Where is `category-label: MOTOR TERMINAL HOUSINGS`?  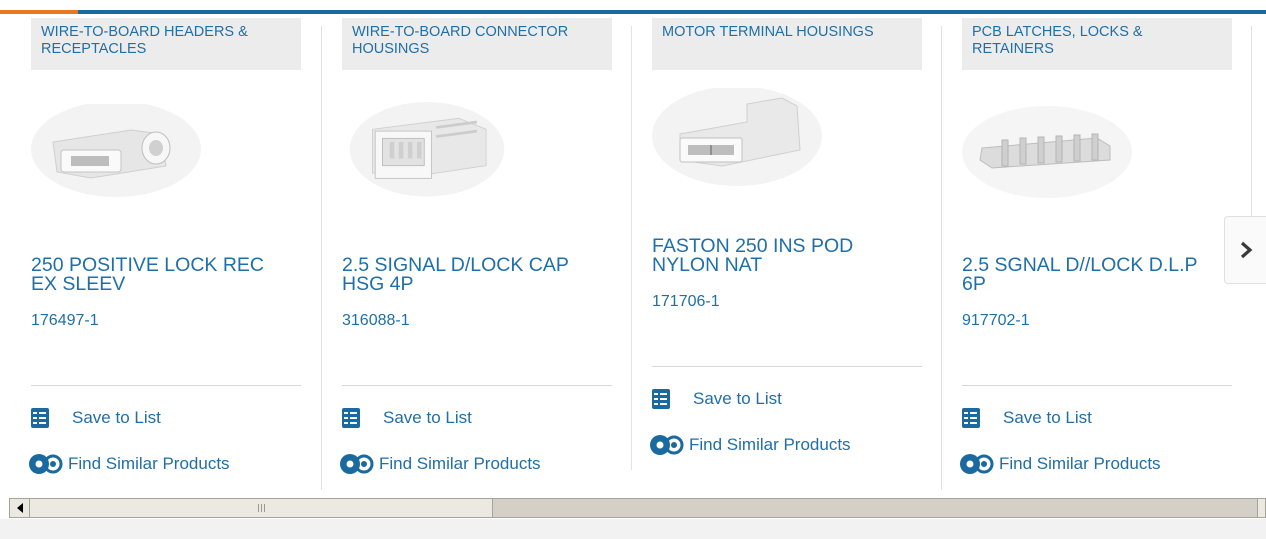 category-label: MOTOR TERMINAL HOUSINGS is located at coordinates (787, 44).